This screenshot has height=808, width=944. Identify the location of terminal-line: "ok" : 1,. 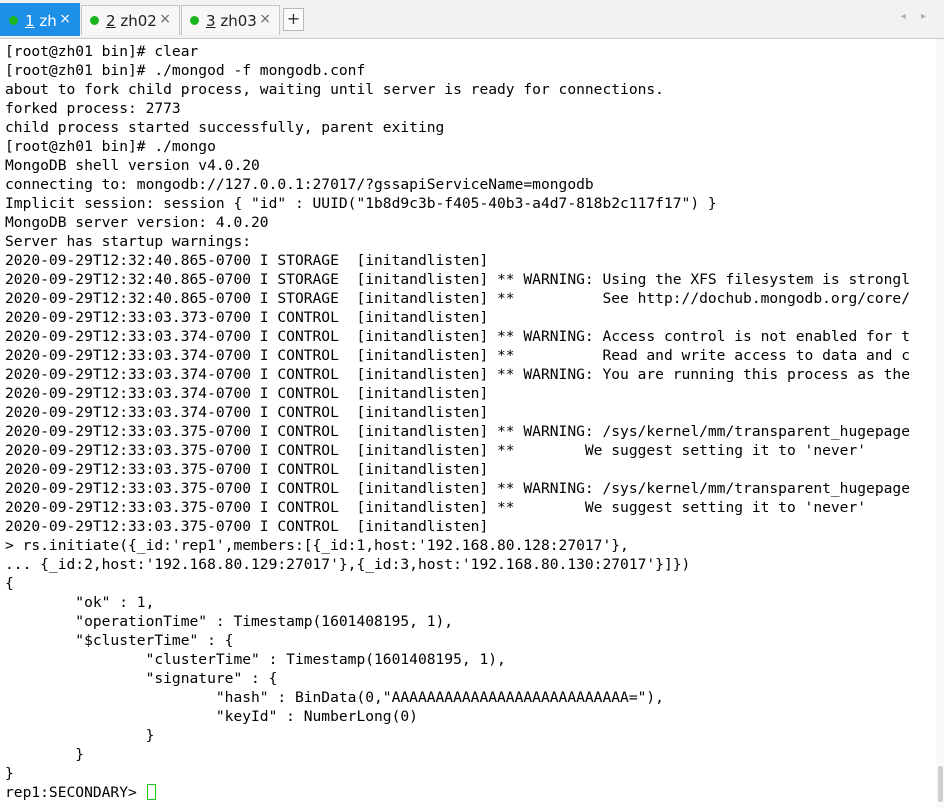
(80, 602).